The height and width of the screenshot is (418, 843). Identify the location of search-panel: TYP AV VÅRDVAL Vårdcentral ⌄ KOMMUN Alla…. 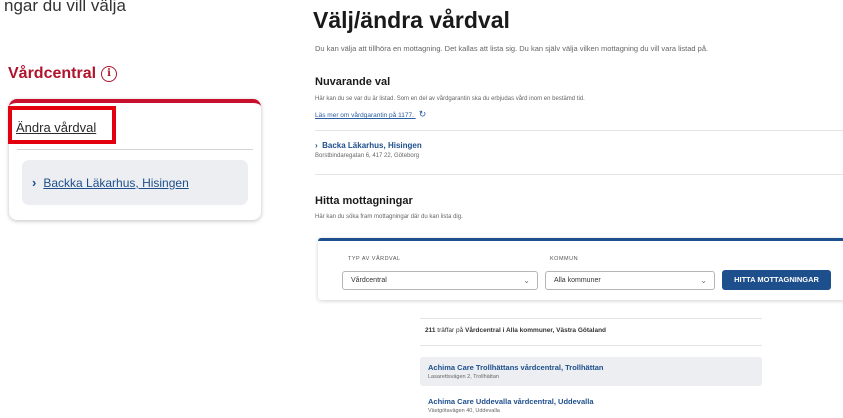
(580, 269).